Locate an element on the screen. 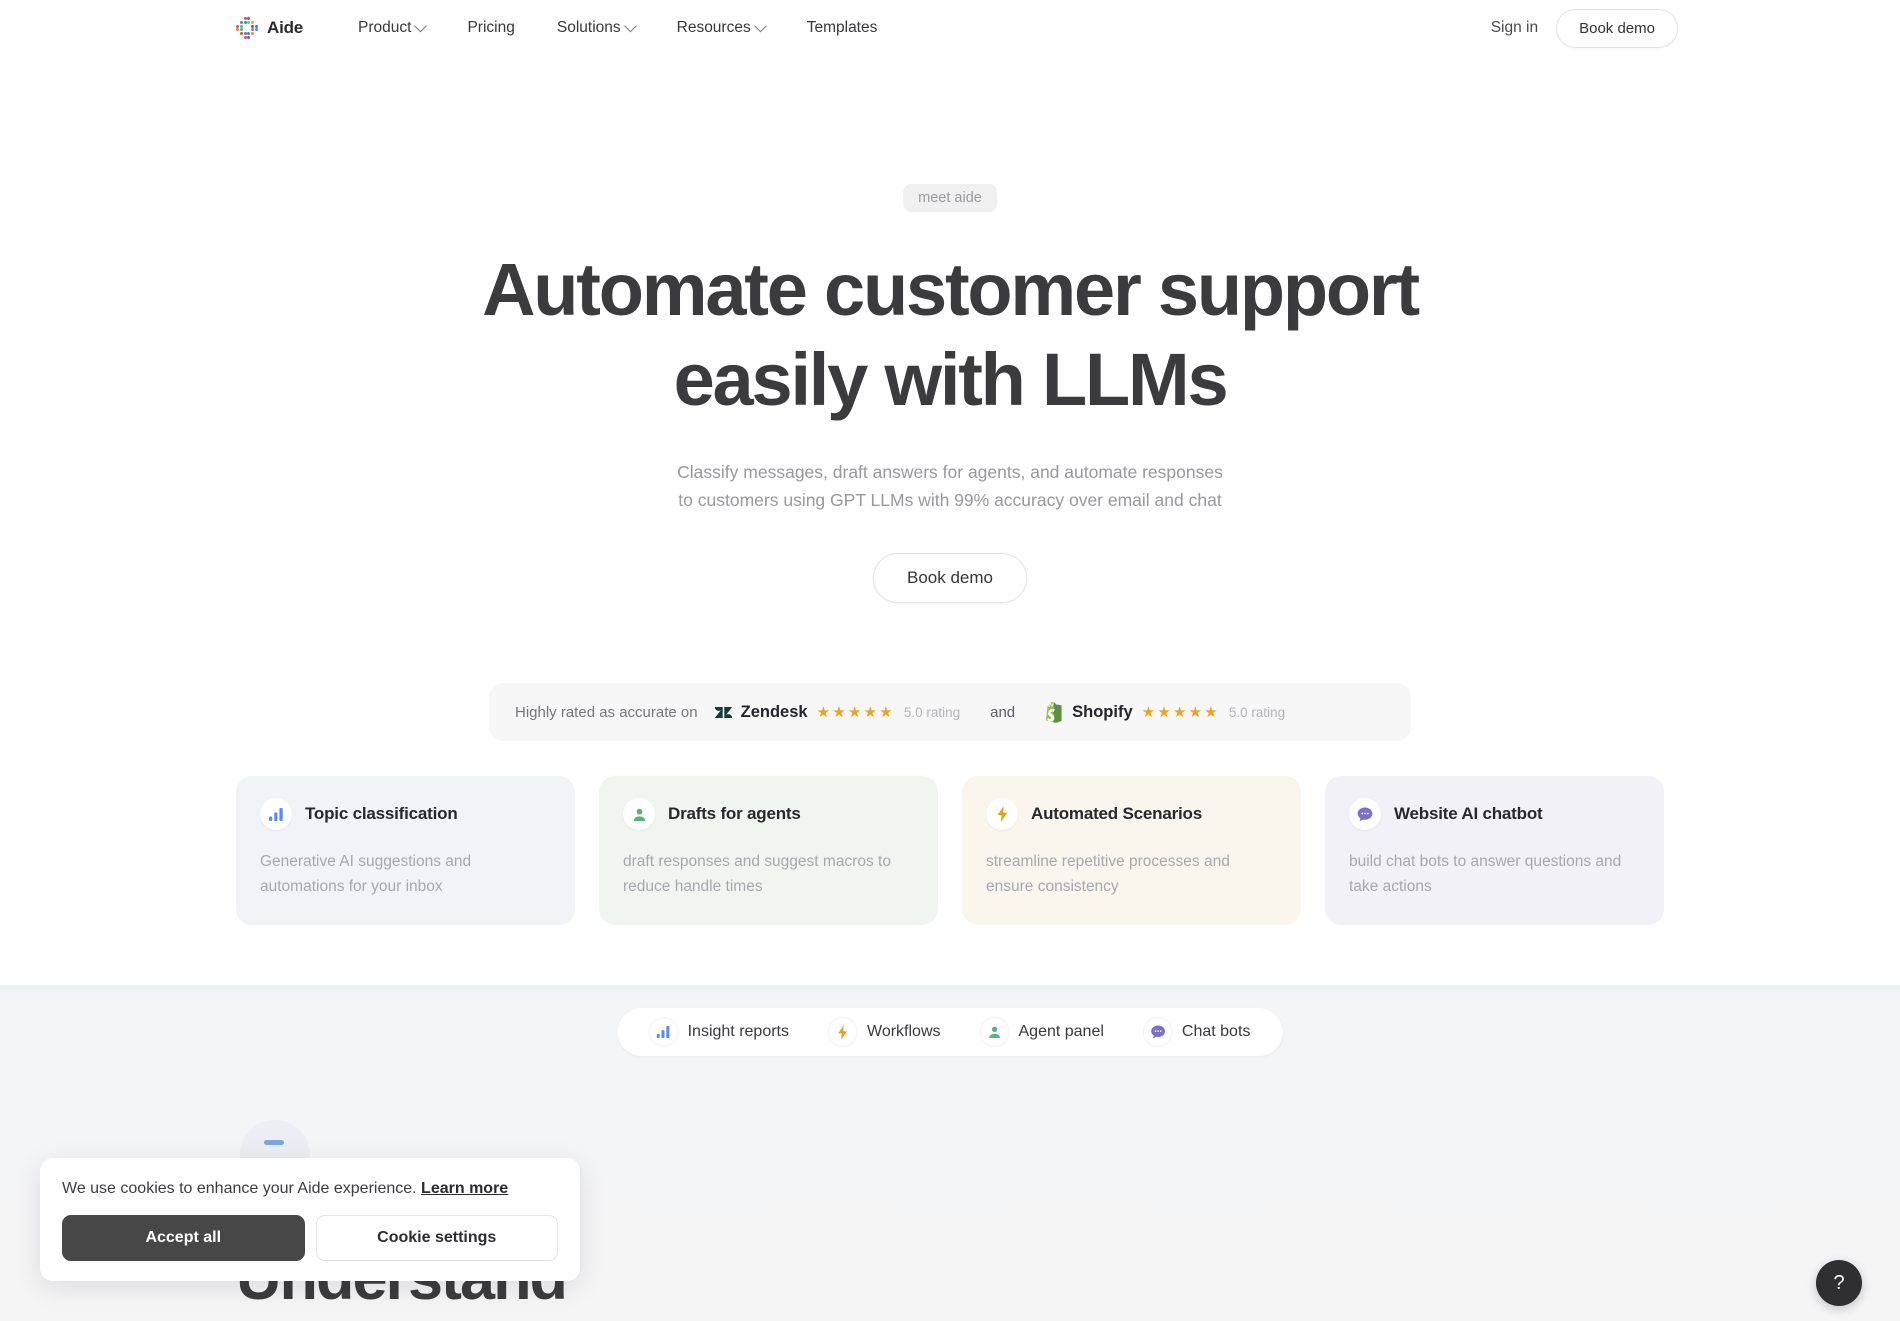 This screenshot has height=1321, width=1900. book-demo-hero-button: Book demo is located at coordinates (950, 578).